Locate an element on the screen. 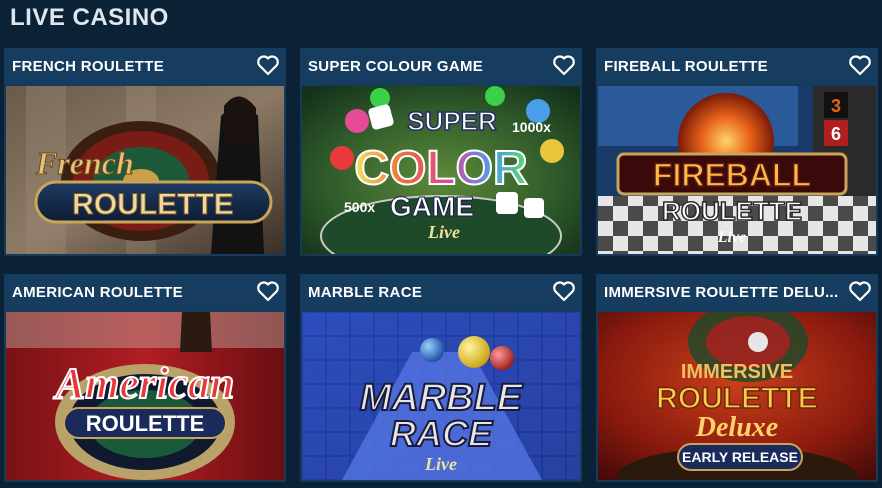  card-header: FIREBALL ROULETTE is located at coordinates (737, 66).